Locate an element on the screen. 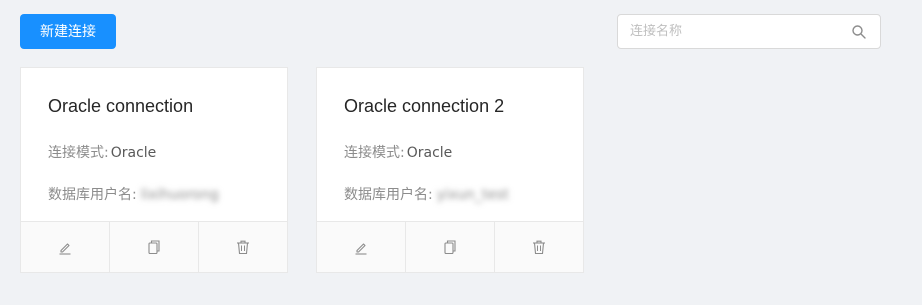  new-connection-button: 新建连接 is located at coordinates (68, 31).